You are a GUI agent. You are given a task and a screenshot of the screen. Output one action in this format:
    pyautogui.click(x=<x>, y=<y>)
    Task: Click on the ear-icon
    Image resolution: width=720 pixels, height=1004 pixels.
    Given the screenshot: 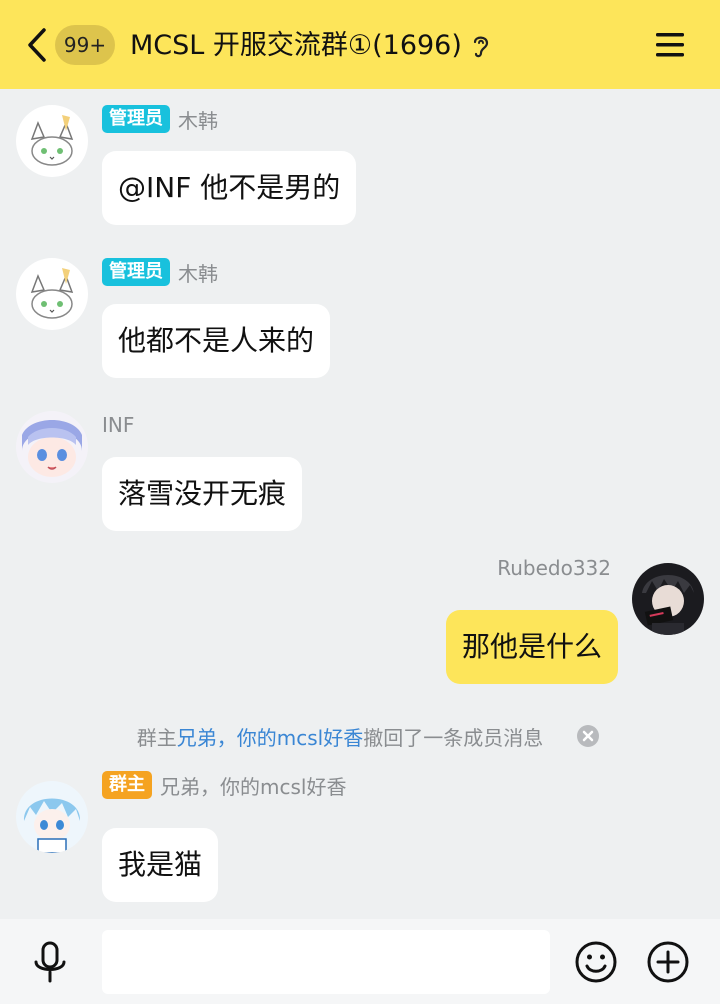 What is the action you would take?
    pyautogui.click(x=481, y=47)
    